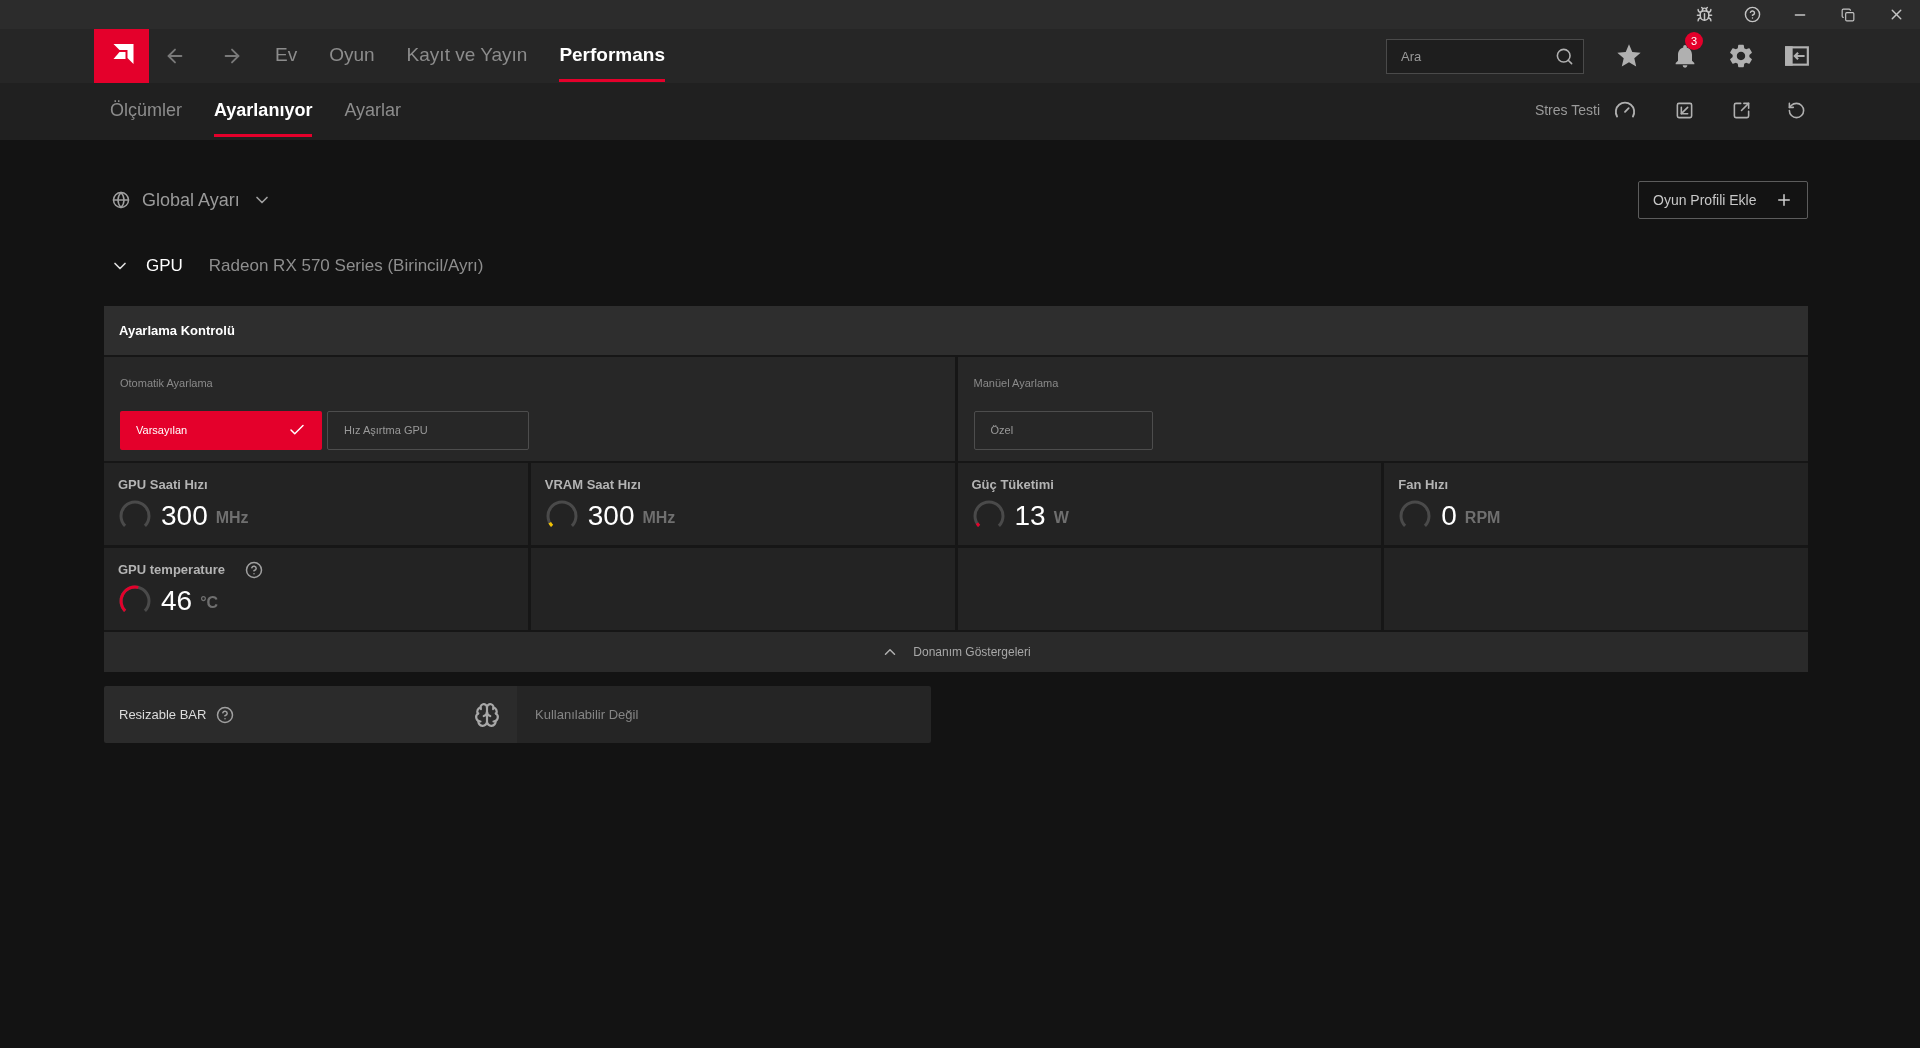 The image size is (1920, 1048). Describe the element at coordinates (373, 110) in the screenshot. I see `sub-tab: Ayarlar` at that location.